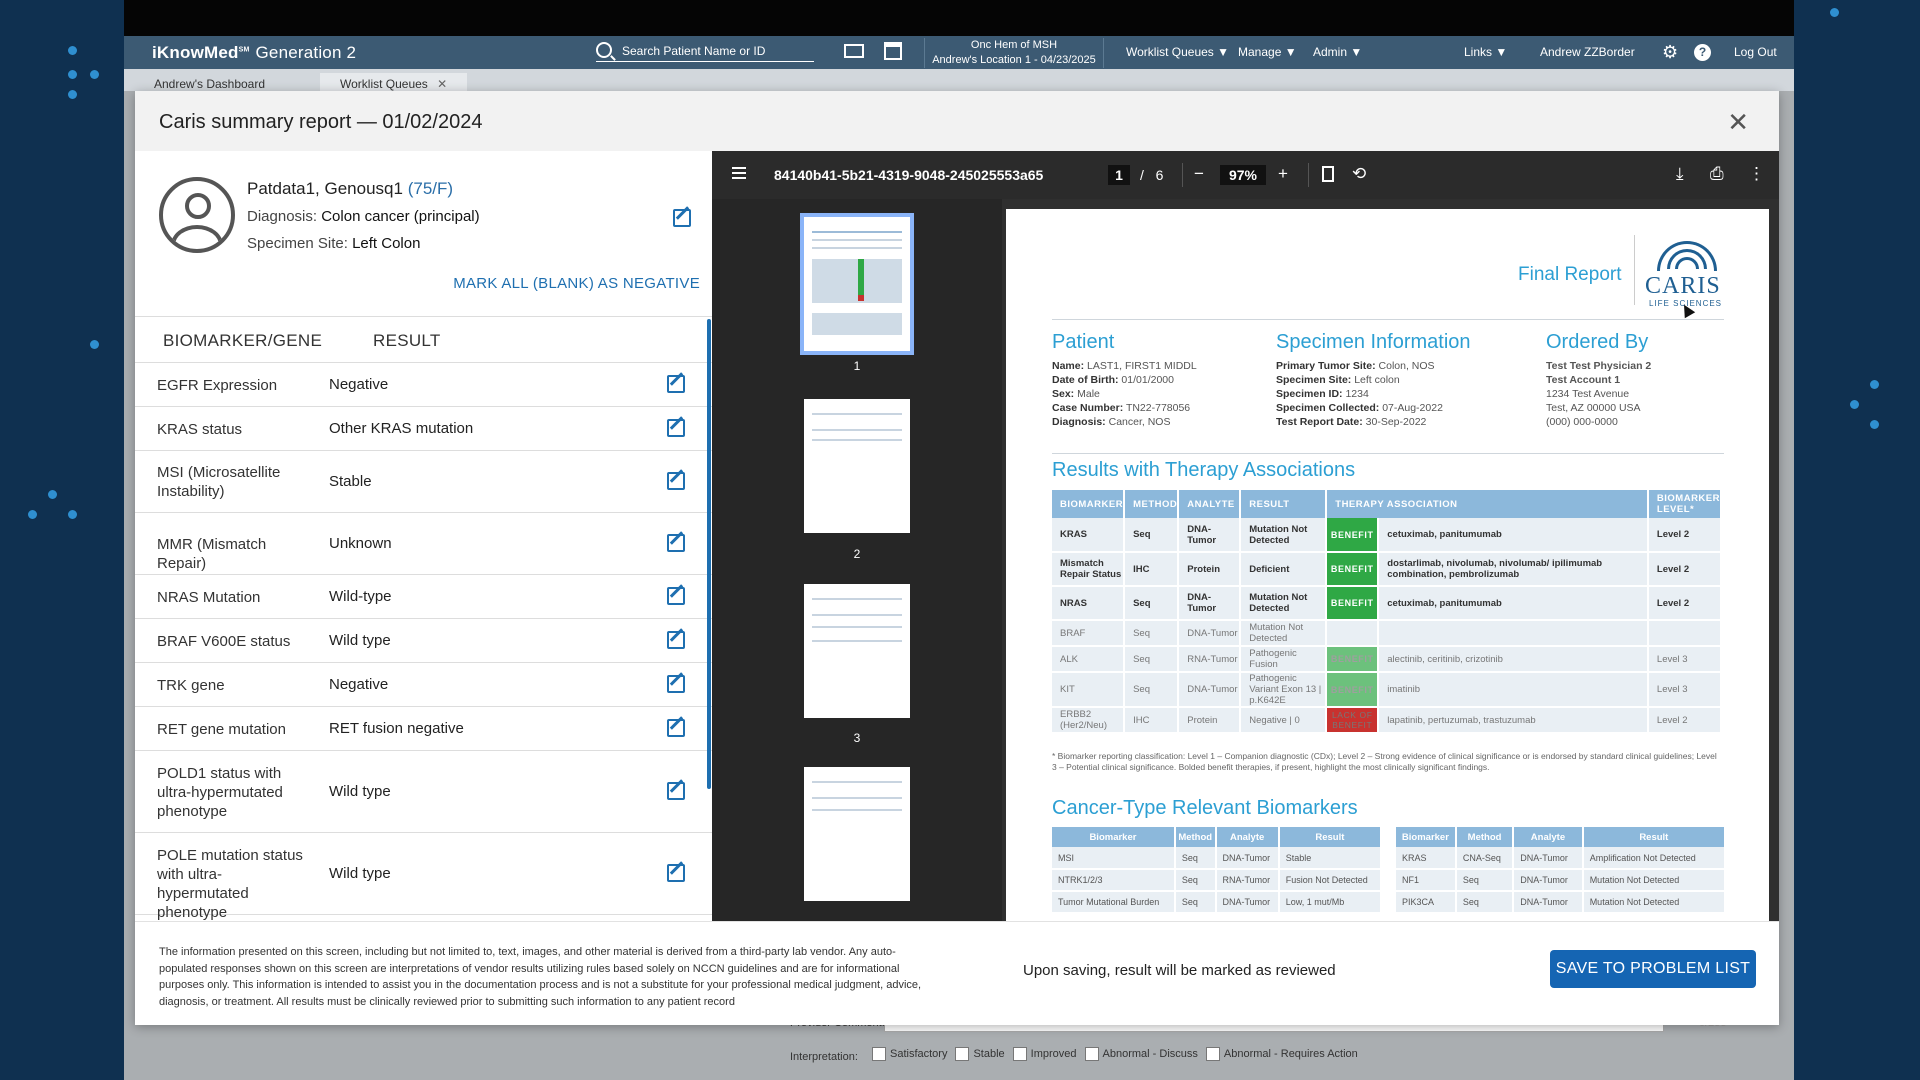  Describe the element at coordinates (909, 1054) in the screenshot. I see `interpretation-checkbox: Satisfactory` at that location.